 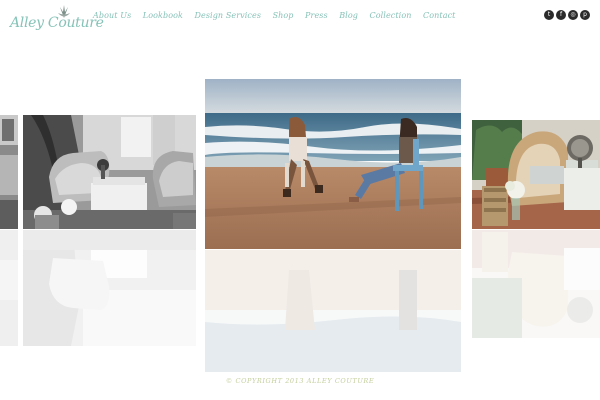 I want to click on nav-shop: Shop, so click(x=283, y=15).